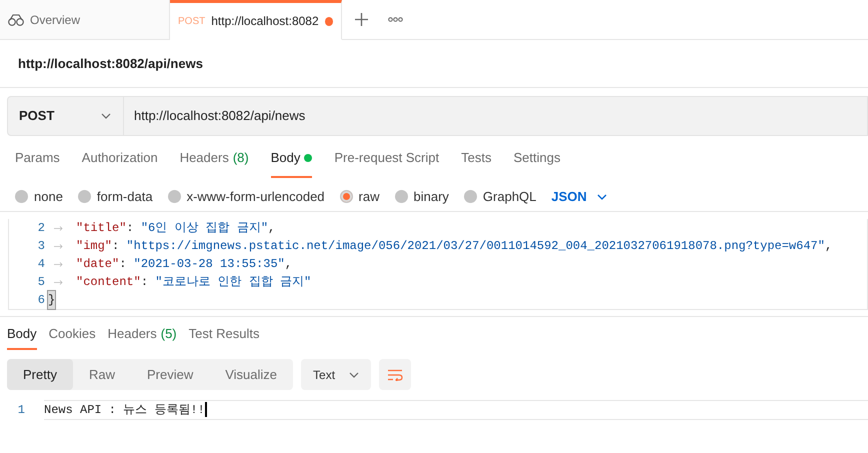 This screenshot has height=453, width=868. Describe the element at coordinates (265, 21) in the screenshot. I see `tab-title: http://localhost:8082` at that location.